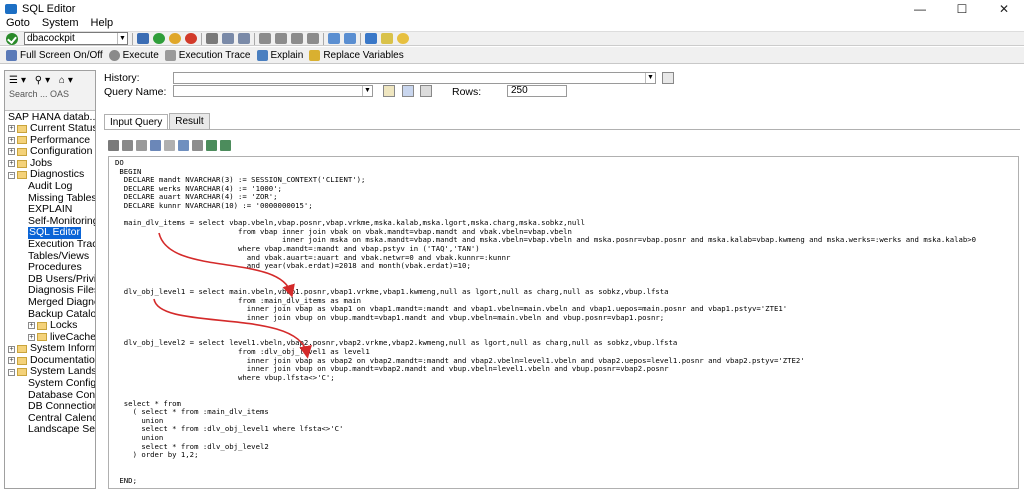 Image resolution: width=1024 pixels, height=489 pixels. Describe the element at coordinates (61, 430) in the screenshot. I see `tree-item-label: Landscape Self-` at that location.